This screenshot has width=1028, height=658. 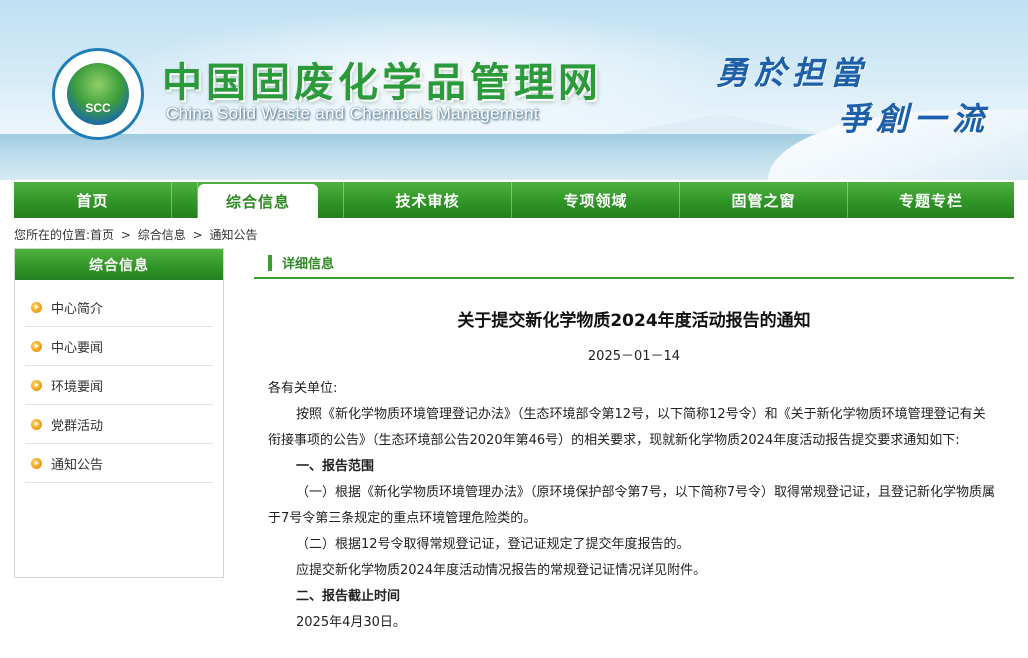 What do you see at coordinates (308, 264) in the screenshot?
I see `section-title: 详细信息` at bounding box center [308, 264].